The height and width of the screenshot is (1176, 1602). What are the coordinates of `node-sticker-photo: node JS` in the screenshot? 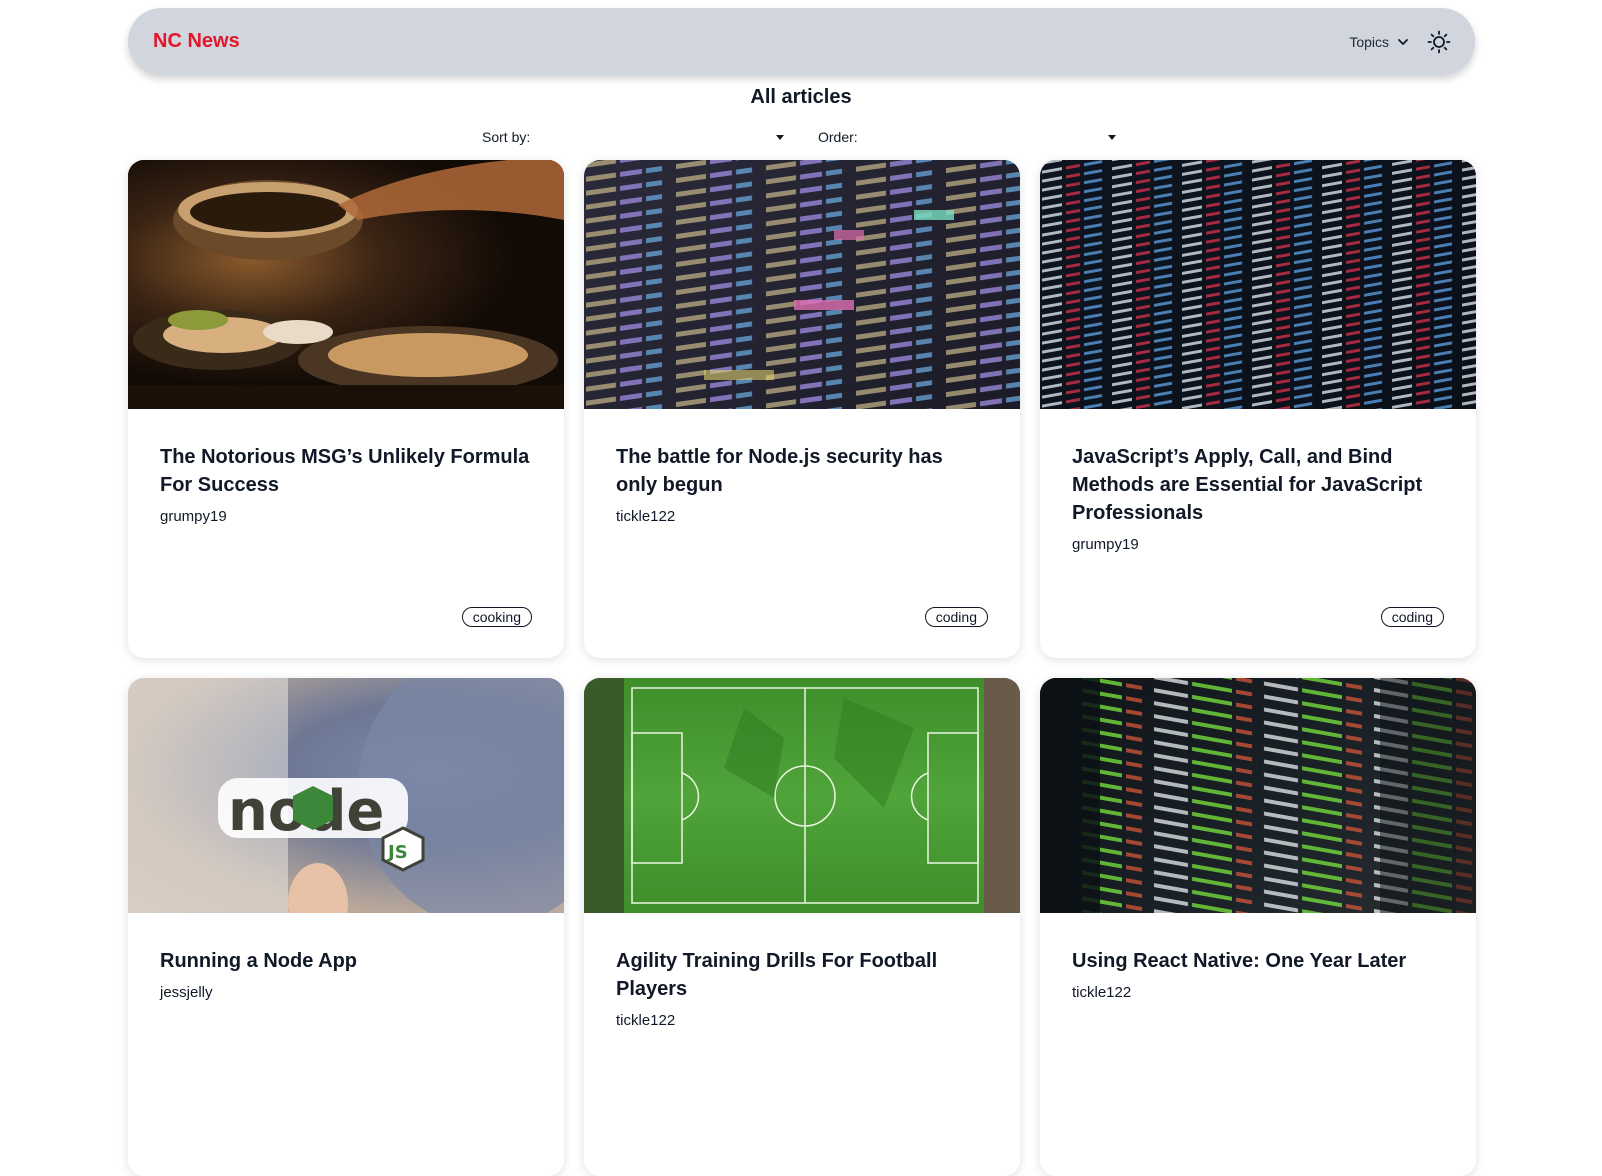 It's located at (346, 795).